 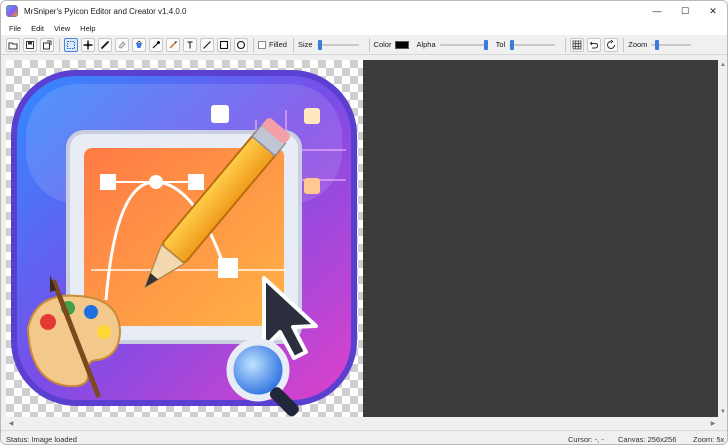 I want to click on line-tool-button, so click(x=207, y=44).